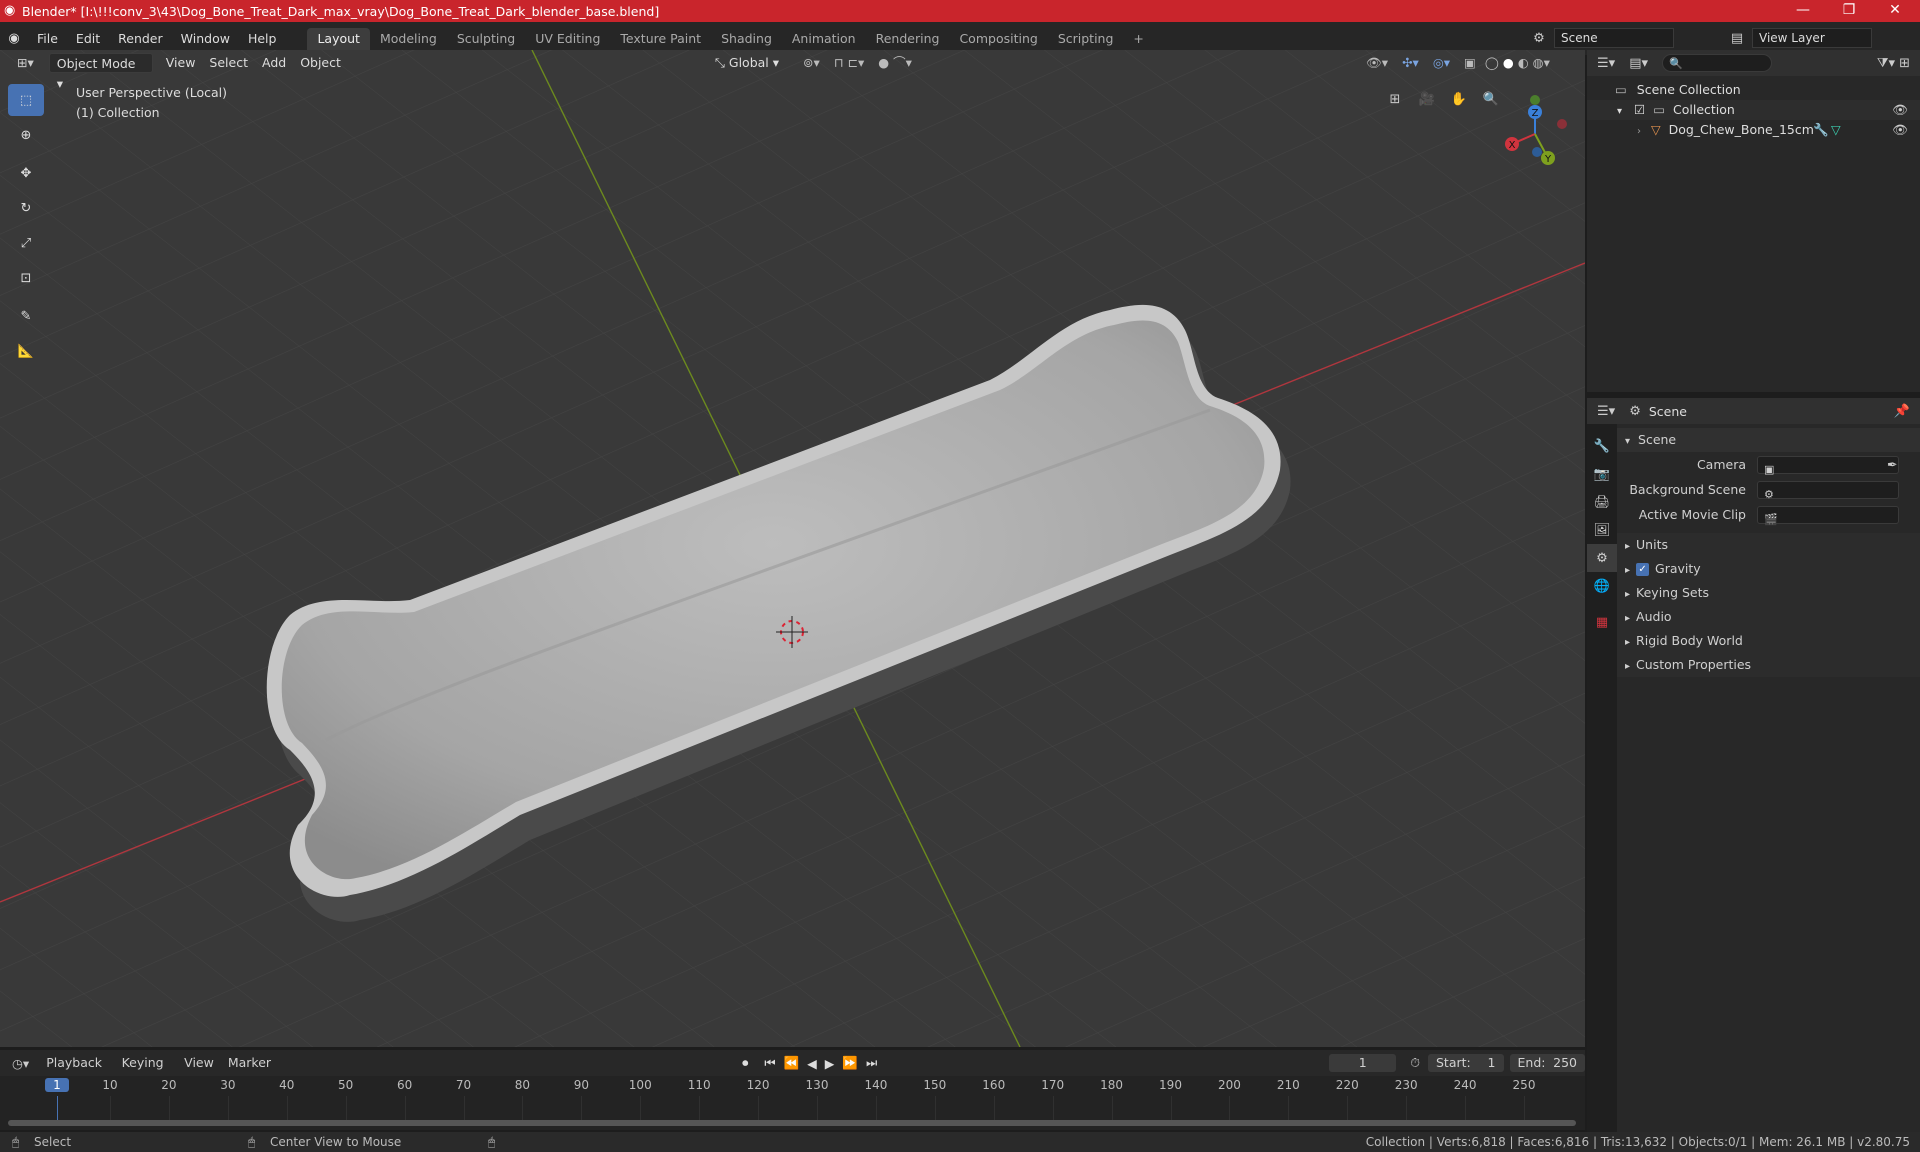 This screenshot has height=1152, width=1920. What do you see at coordinates (1717, 63) in the screenshot?
I see `outliner-search-input: 🔍` at bounding box center [1717, 63].